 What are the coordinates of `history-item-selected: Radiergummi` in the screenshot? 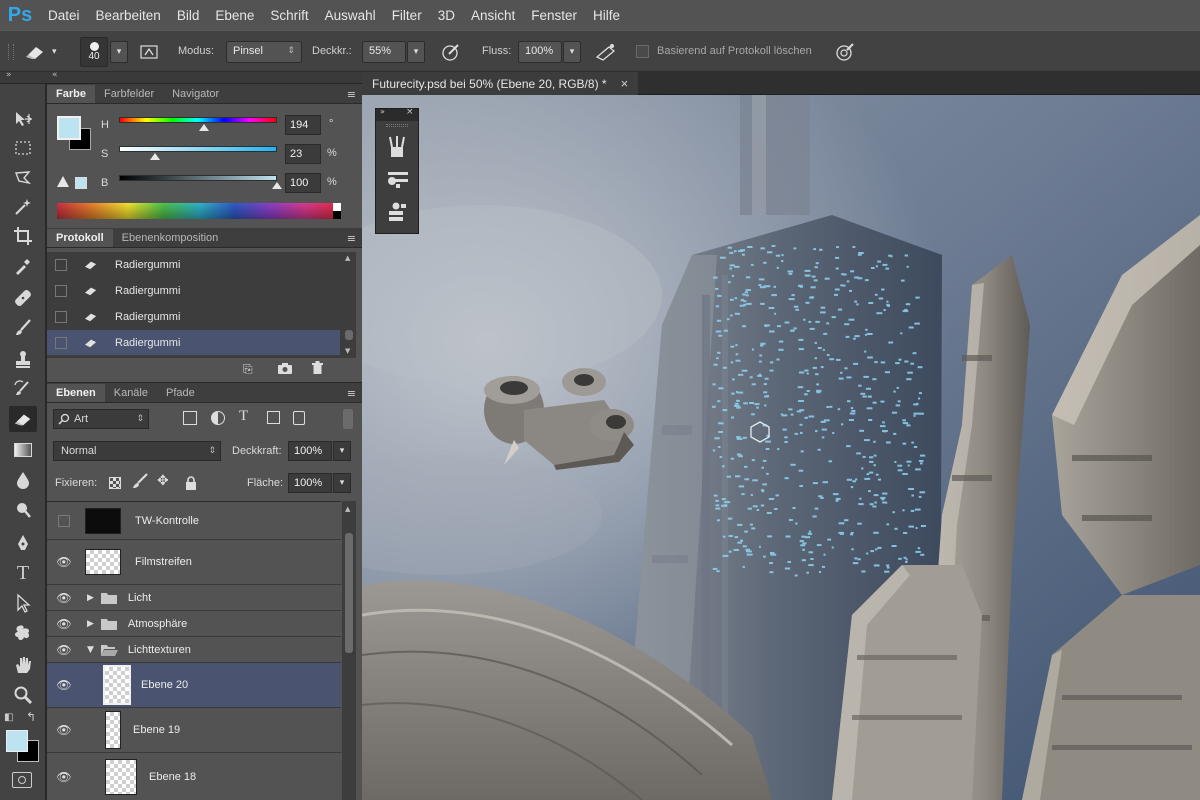 It's located at (193, 343).